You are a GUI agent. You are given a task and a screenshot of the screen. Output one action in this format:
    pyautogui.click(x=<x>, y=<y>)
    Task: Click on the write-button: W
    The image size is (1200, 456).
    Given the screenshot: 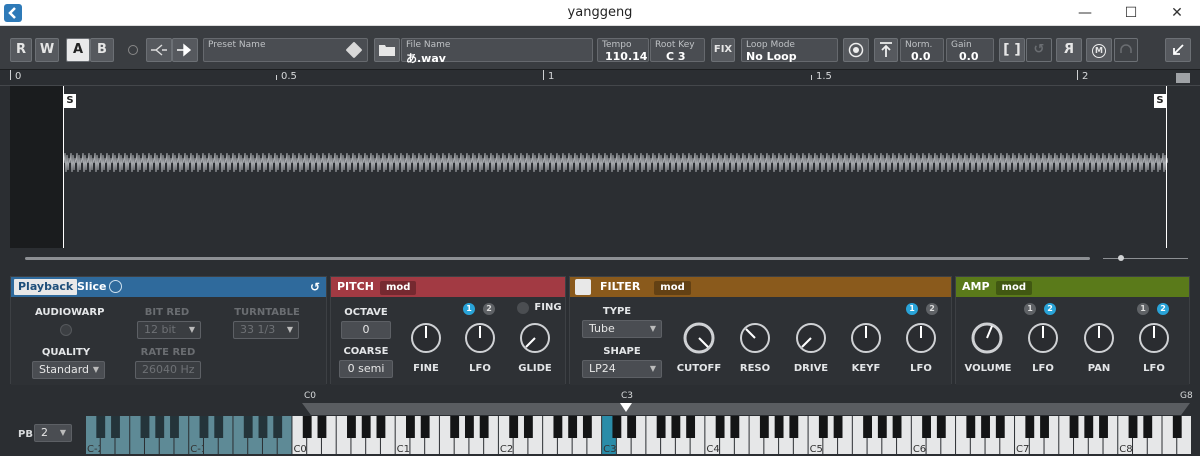 What is the action you would take?
    pyautogui.click(x=47, y=50)
    